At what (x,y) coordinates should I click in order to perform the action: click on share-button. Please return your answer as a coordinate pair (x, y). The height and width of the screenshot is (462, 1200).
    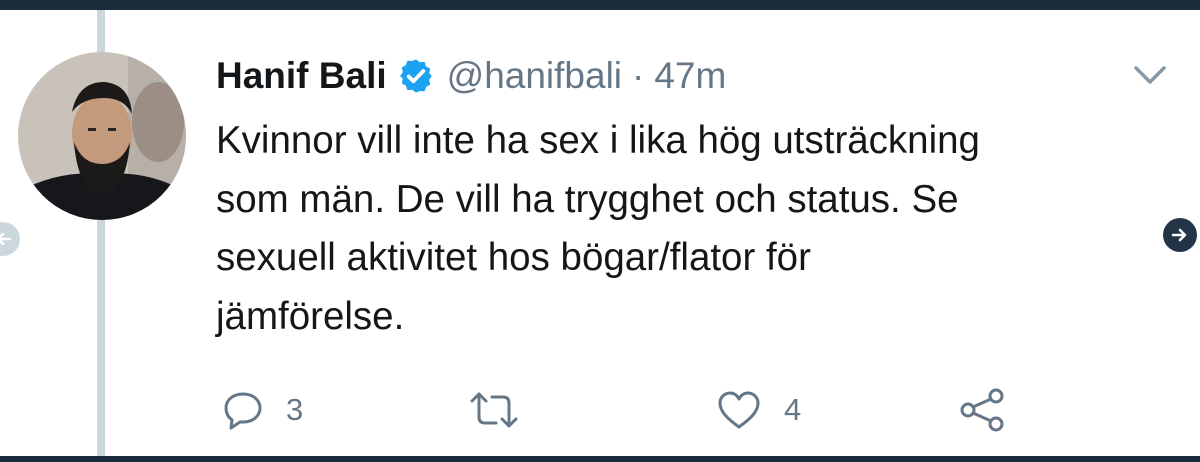
    Looking at the image, I should click on (983, 410).